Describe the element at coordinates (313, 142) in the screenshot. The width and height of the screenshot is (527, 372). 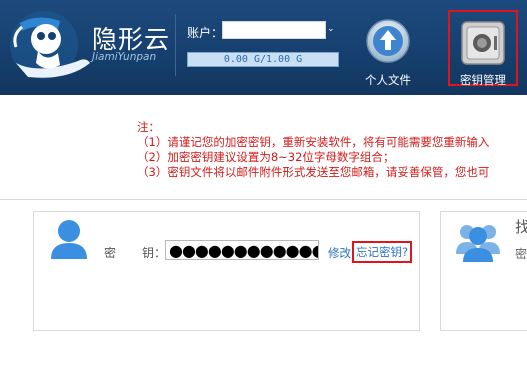
I see `note-item: （1）请谨记您的加密密钥，重新安装软件，将有可能需要您重新输入` at that location.